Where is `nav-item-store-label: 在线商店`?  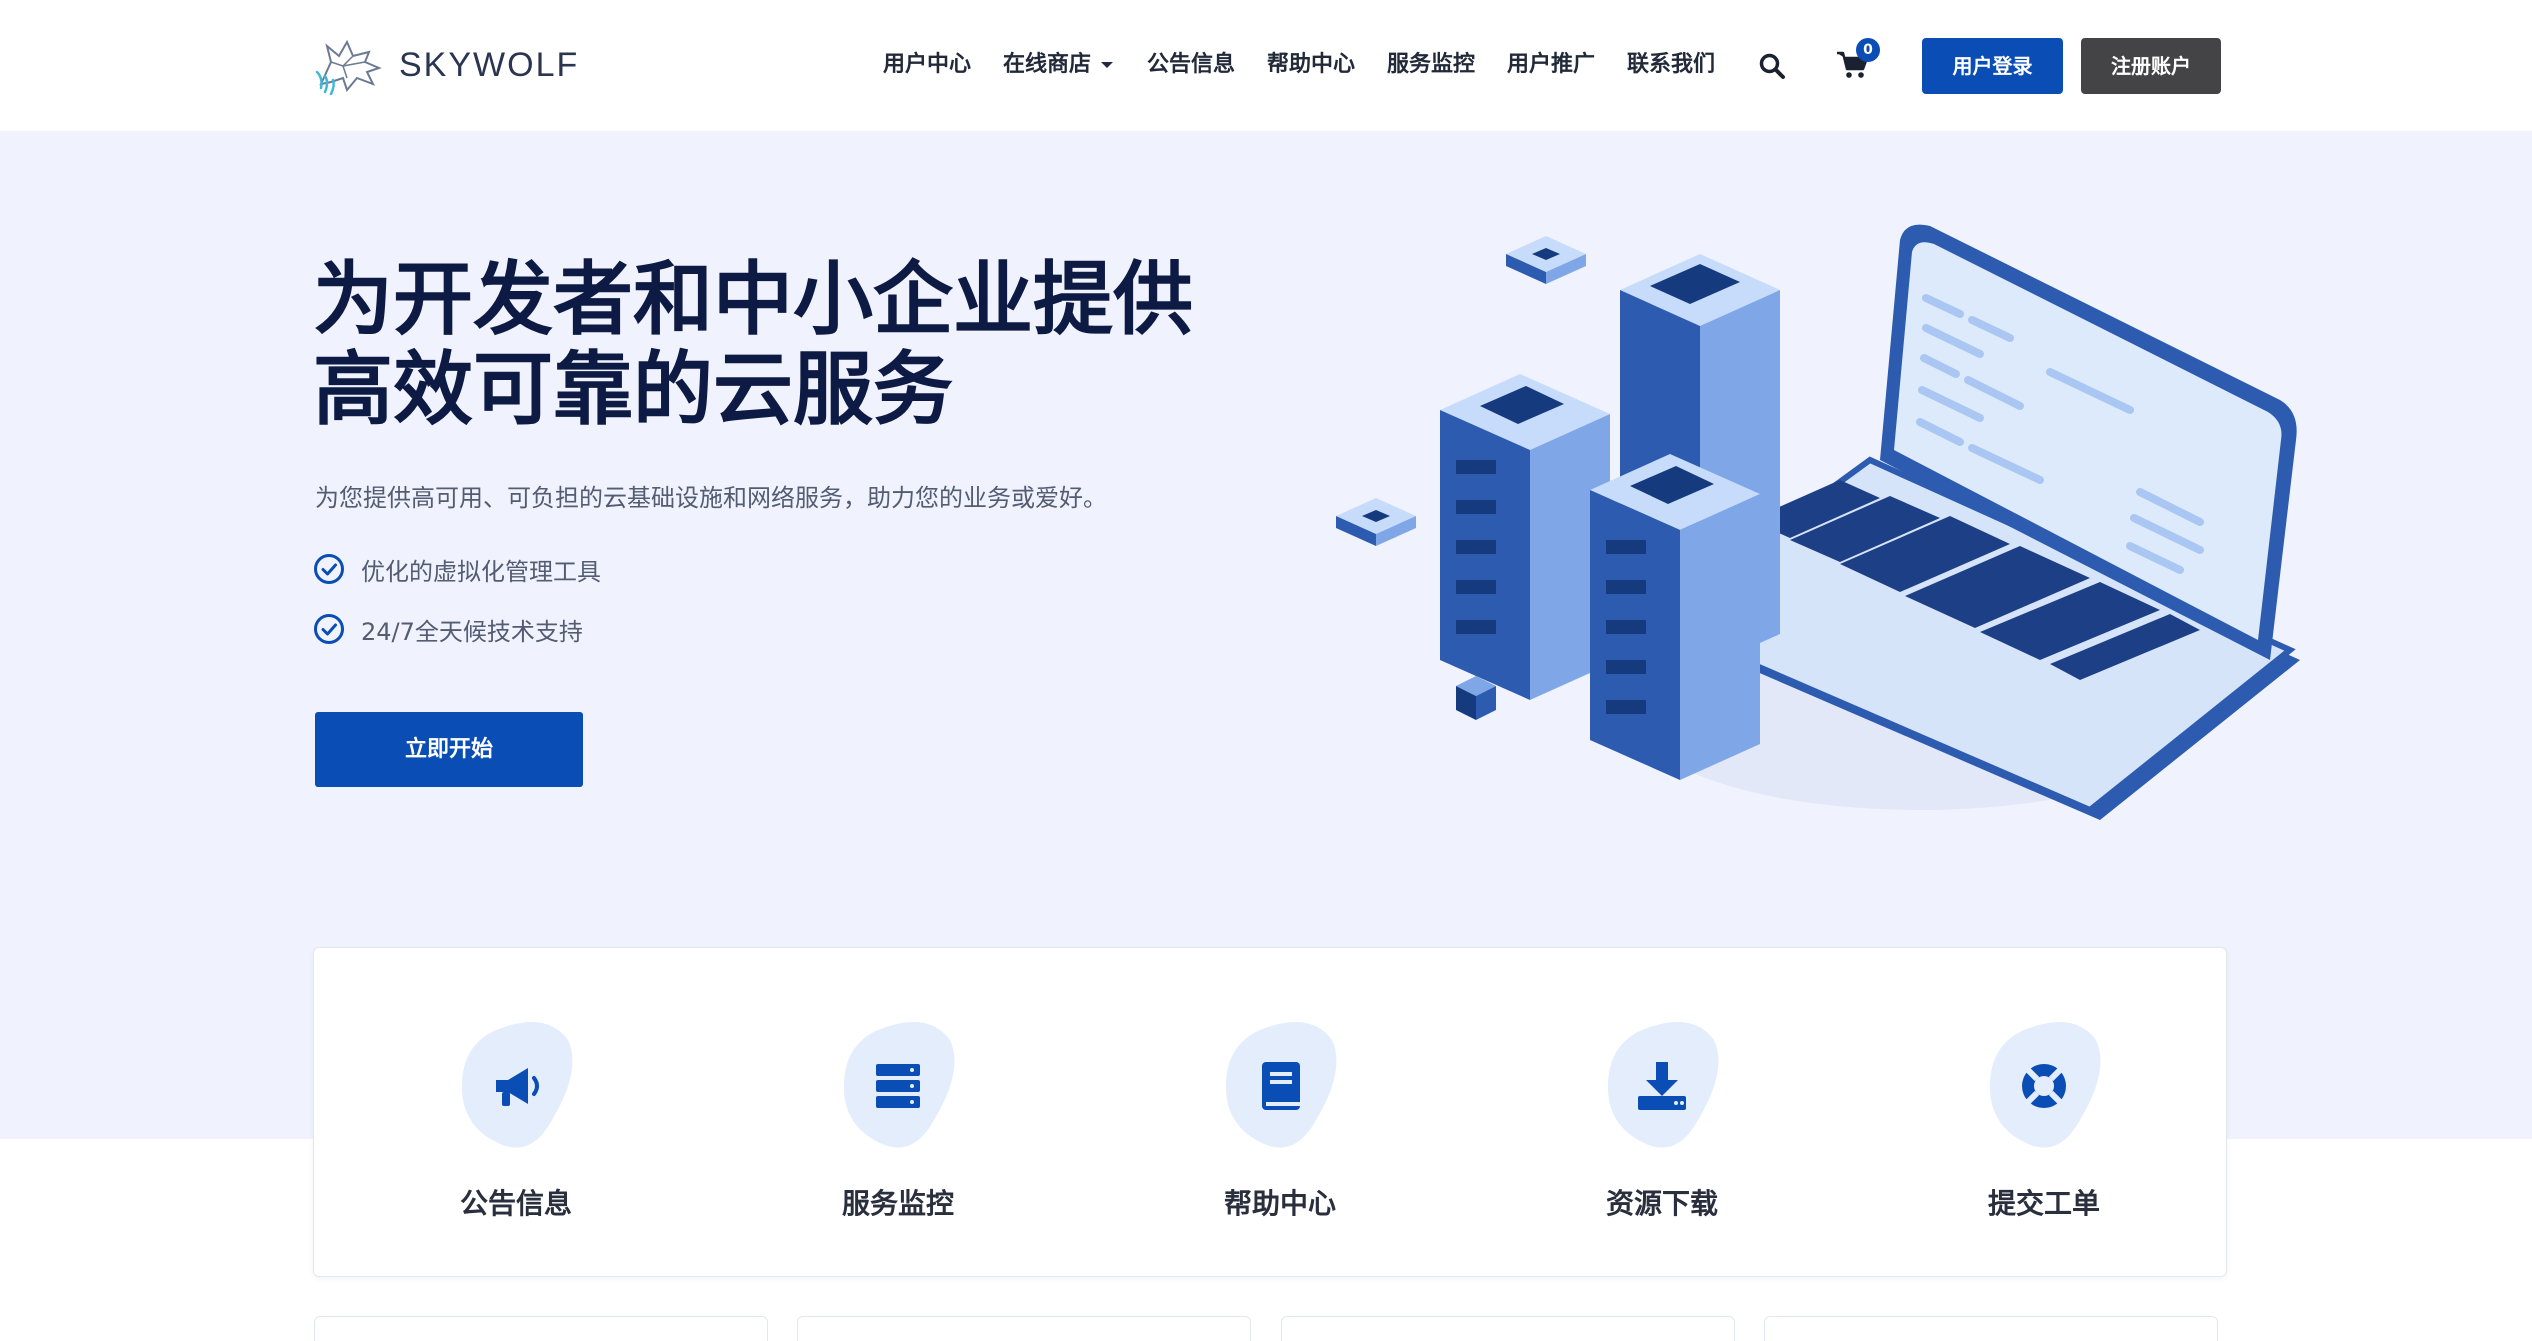 nav-item-store-label: 在线商店 is located at coordinates (1047, 64).